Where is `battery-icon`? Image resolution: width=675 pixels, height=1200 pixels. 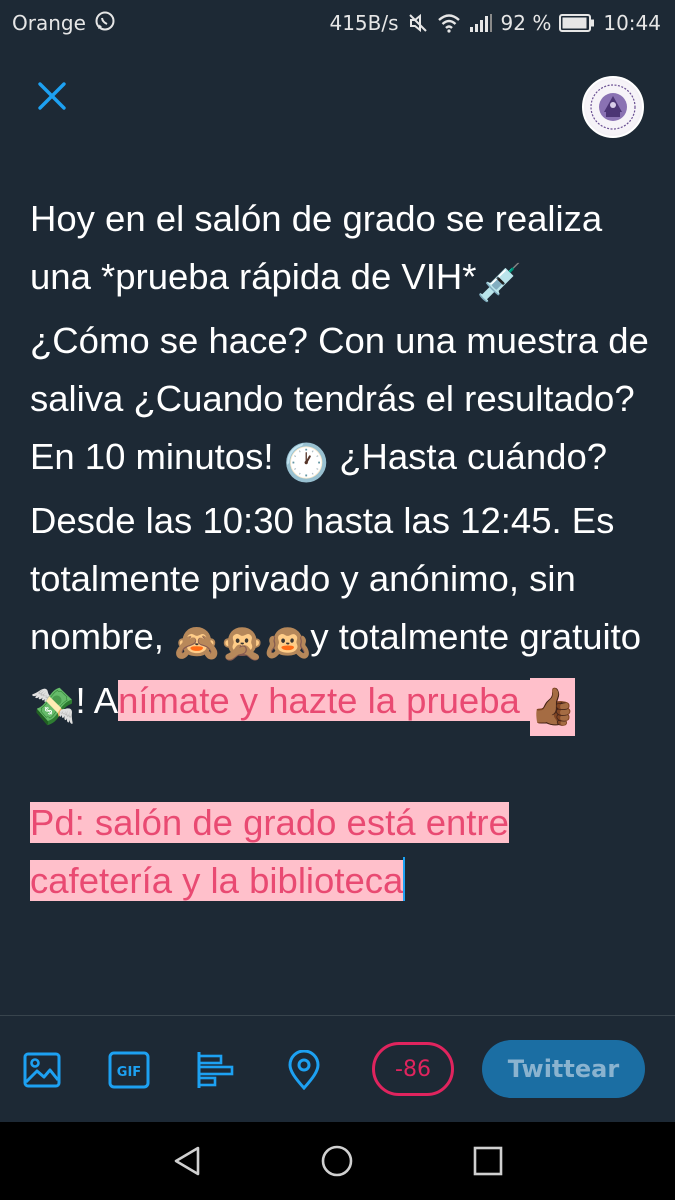 battery-icon is located at coordinates (577, 23).